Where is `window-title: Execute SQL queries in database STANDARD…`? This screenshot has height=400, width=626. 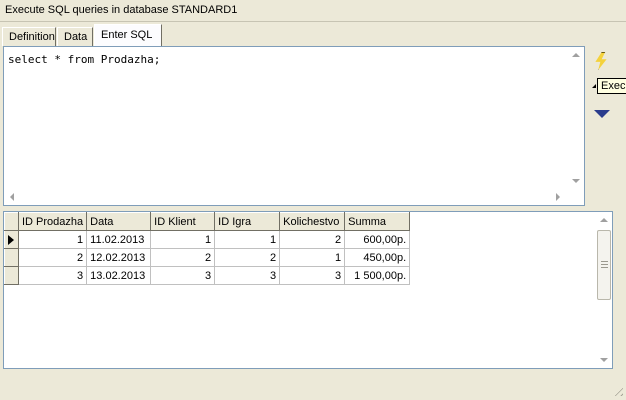
window-title: Execute SQL queries in database STANDARD… is located at coordinates (313, 11).